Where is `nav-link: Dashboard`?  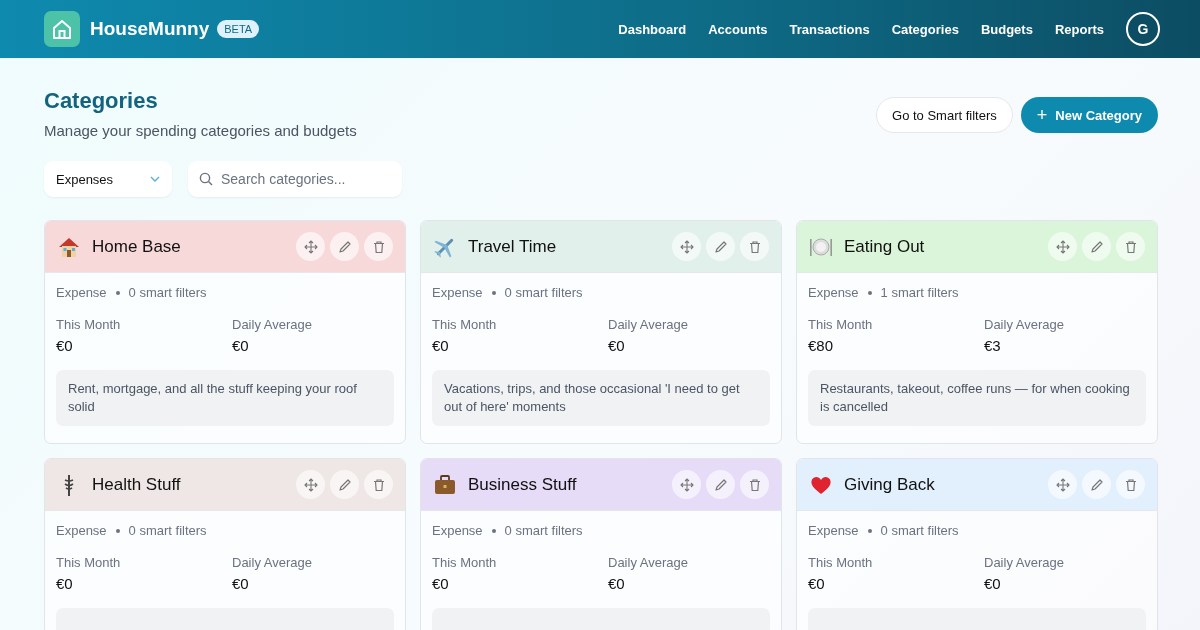
nav-link: Dashboard is located at coordinates (652, 29).